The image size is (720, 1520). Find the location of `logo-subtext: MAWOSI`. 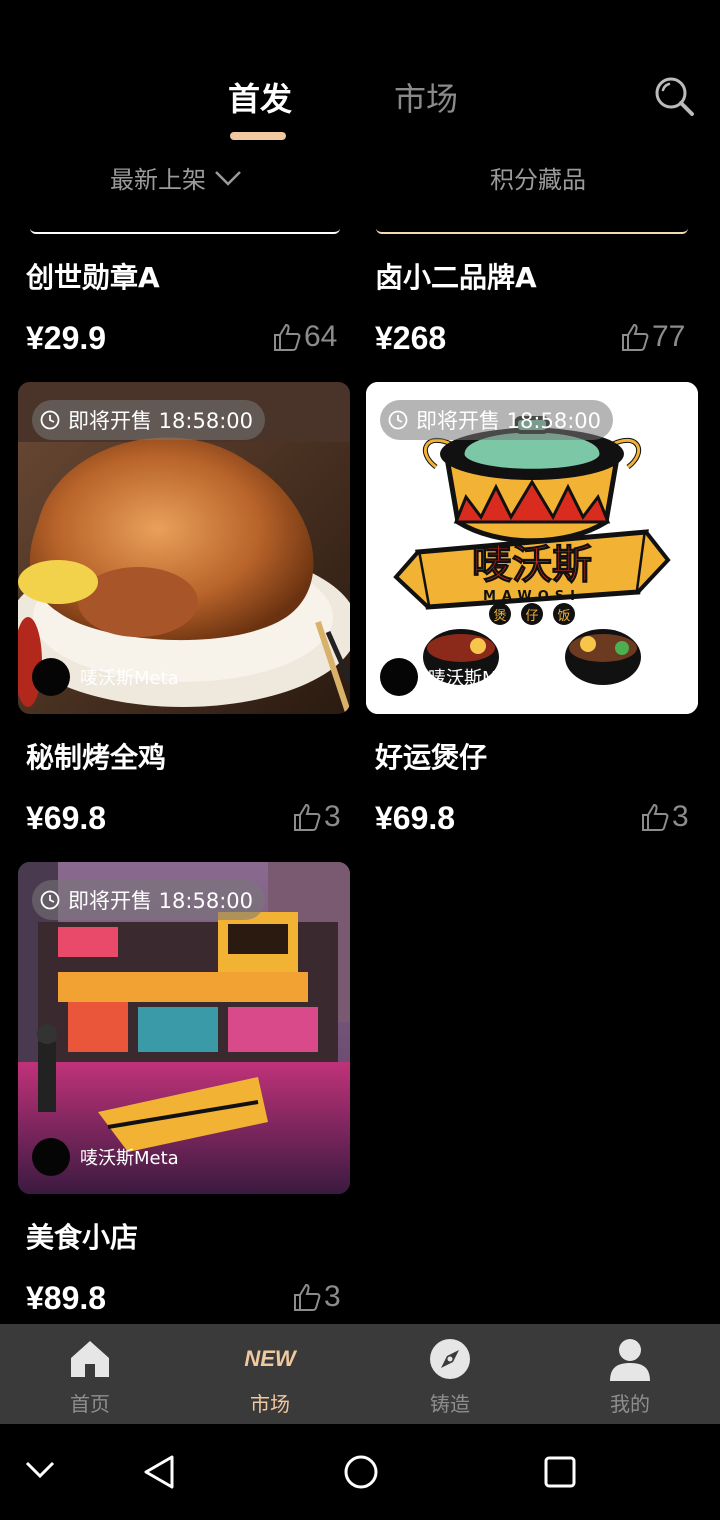

logo-subtext: MAWOSI is located at coordinates (532, 596).